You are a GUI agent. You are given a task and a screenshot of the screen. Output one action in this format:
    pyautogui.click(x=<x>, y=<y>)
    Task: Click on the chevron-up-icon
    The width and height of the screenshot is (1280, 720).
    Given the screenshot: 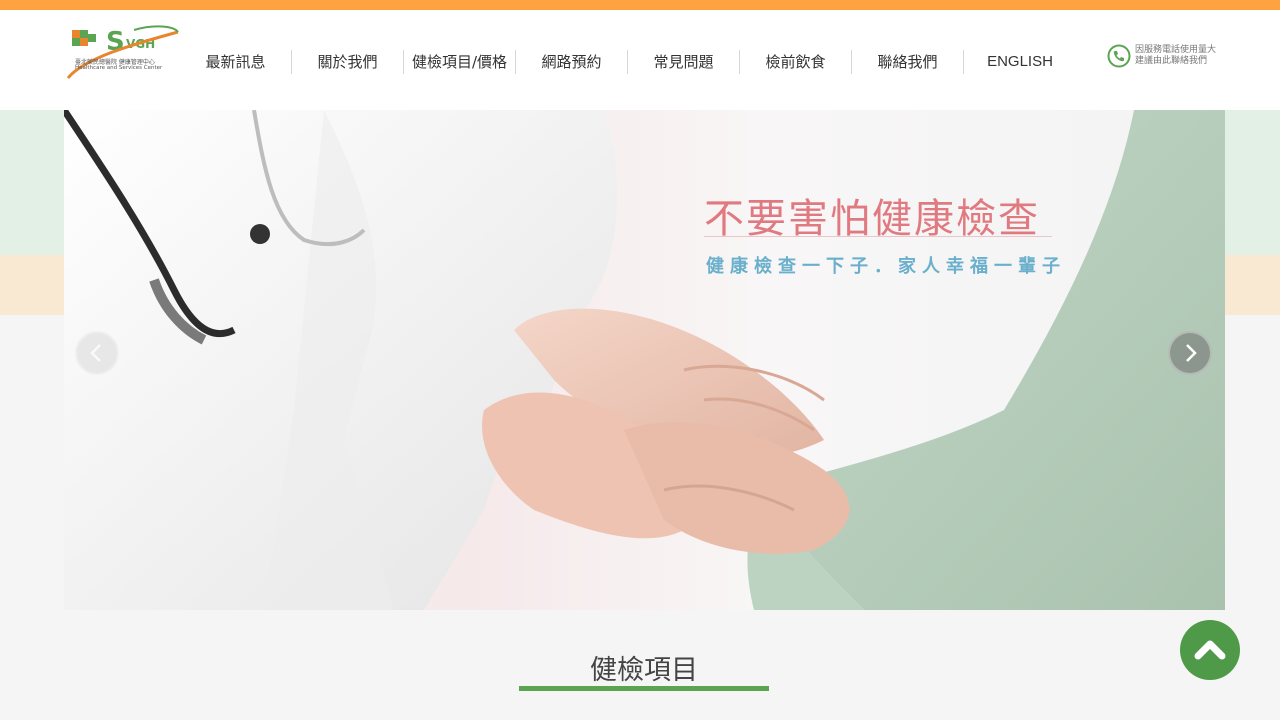 What is the action you would take?
    pyautogui.click(x=1210, y=650)
    